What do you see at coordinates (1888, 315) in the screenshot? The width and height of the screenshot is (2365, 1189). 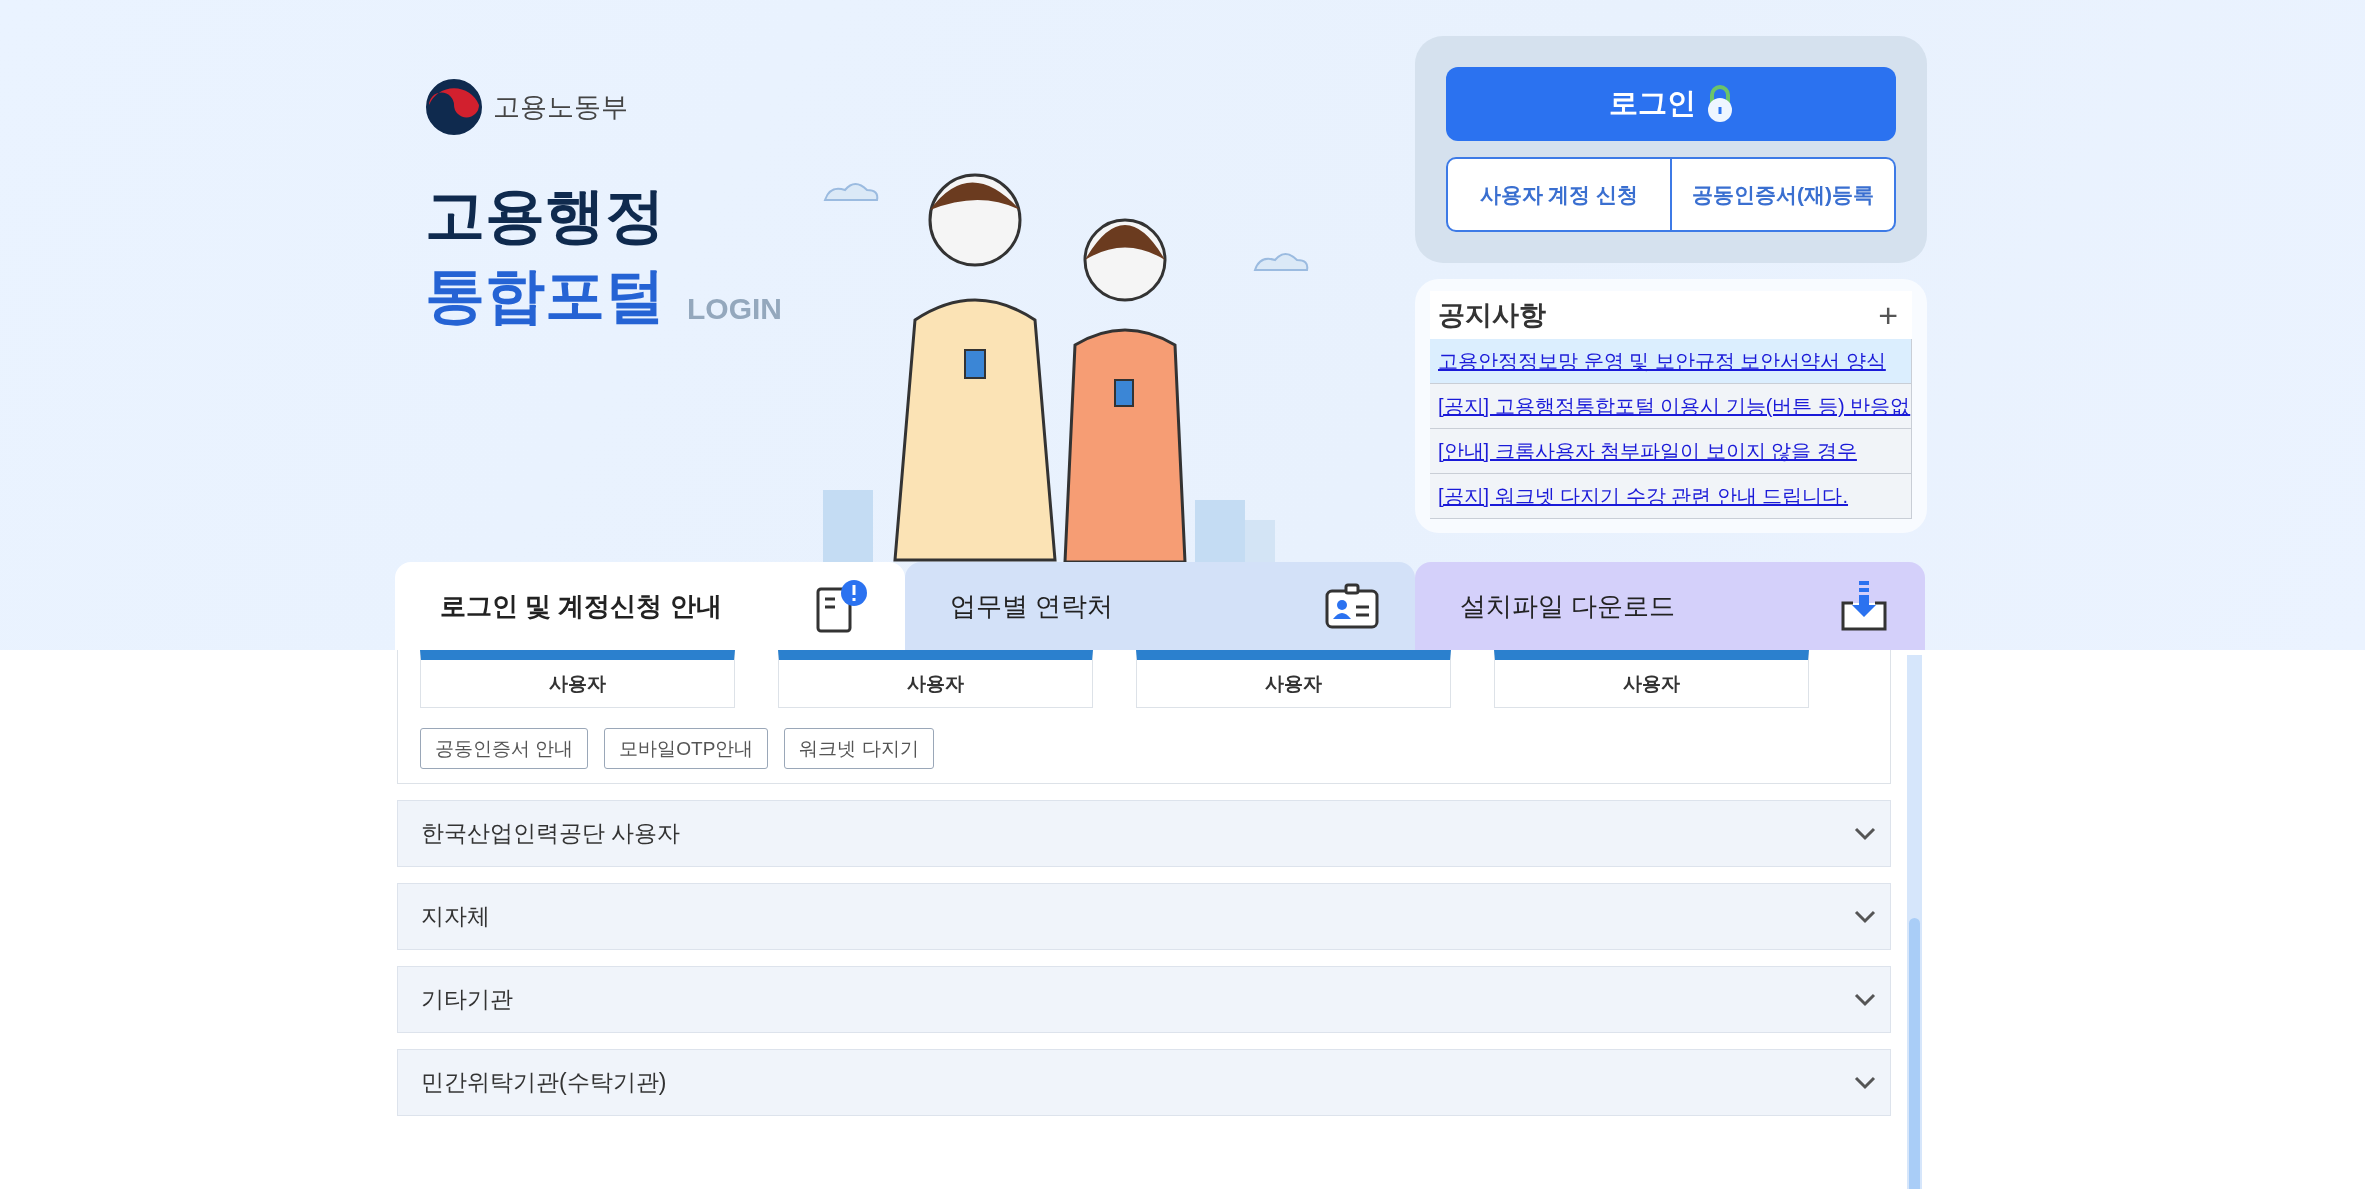 I see `more-button: +` at bounding box center [1888, 315].